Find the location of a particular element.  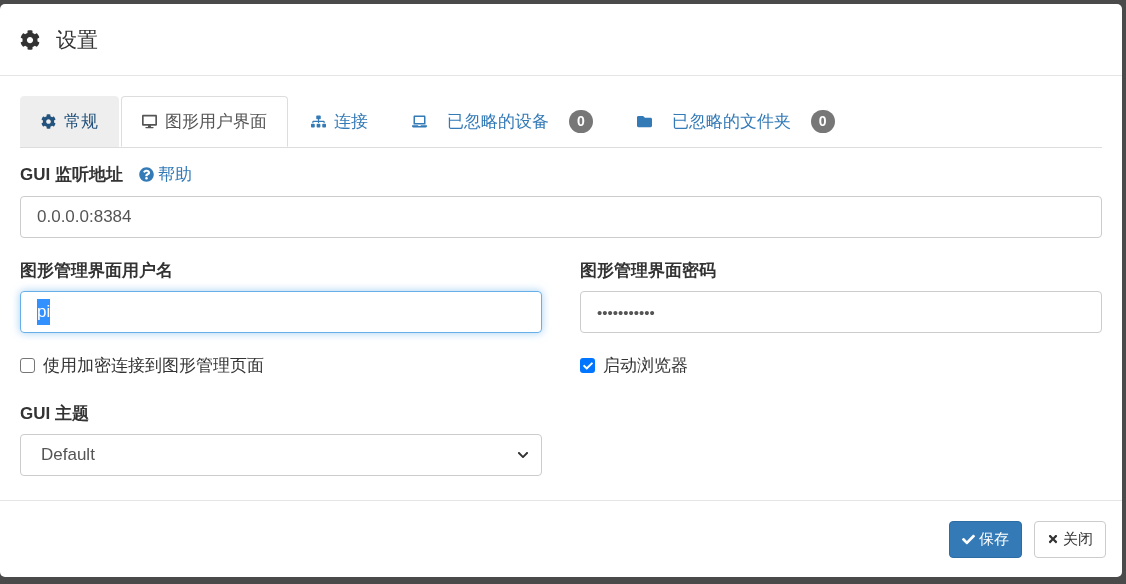

help-link: 帮助 is located at coordinates (165, 175).